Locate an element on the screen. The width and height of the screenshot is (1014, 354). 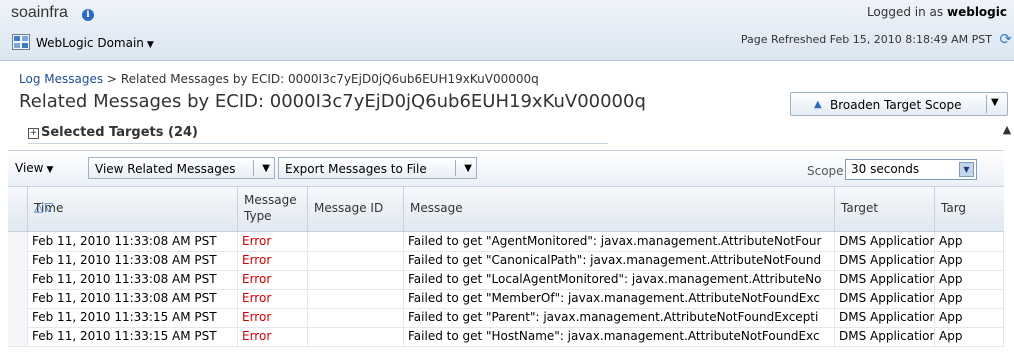
view-menu-label: View is located at coordinates (29, 168).